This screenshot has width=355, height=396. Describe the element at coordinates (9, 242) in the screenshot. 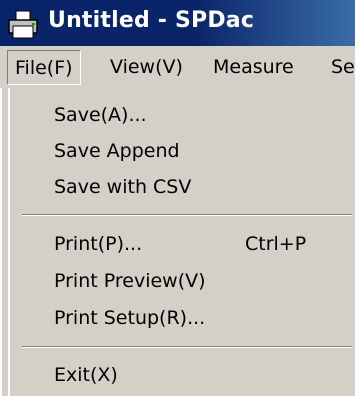

I see `menu-border` at that location.